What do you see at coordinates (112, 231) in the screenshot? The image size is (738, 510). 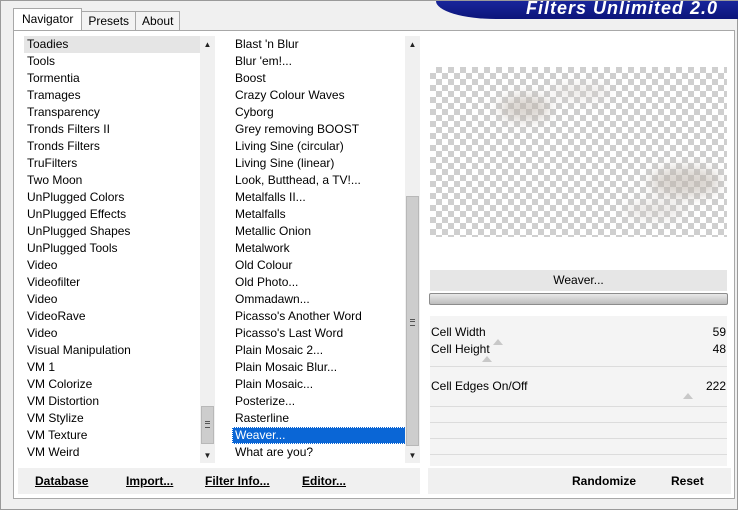 I see `category-item: UnPlugged Shapes` at bounding box center [112, 231].